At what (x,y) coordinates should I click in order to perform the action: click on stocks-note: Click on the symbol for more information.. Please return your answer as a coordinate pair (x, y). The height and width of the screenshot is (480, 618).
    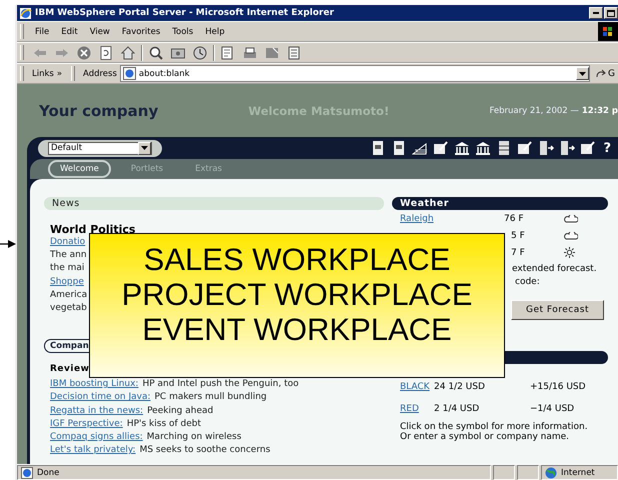
    Looking at the image, I should click on (494, 427).